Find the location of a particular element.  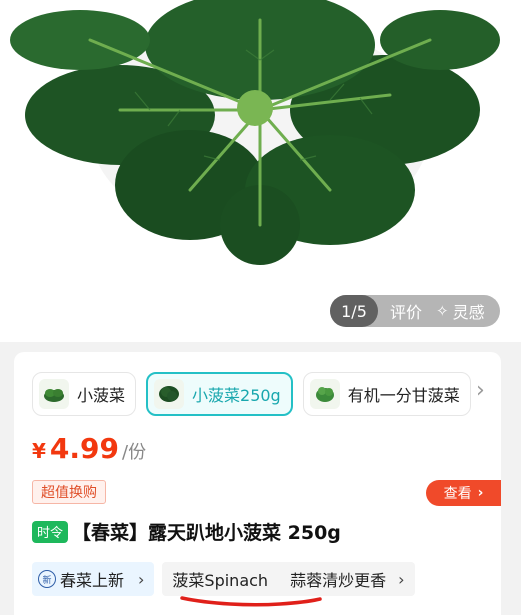

product-title: 【春菜】露天趴地小菠菜 250g is located at coordinates (206, 533).